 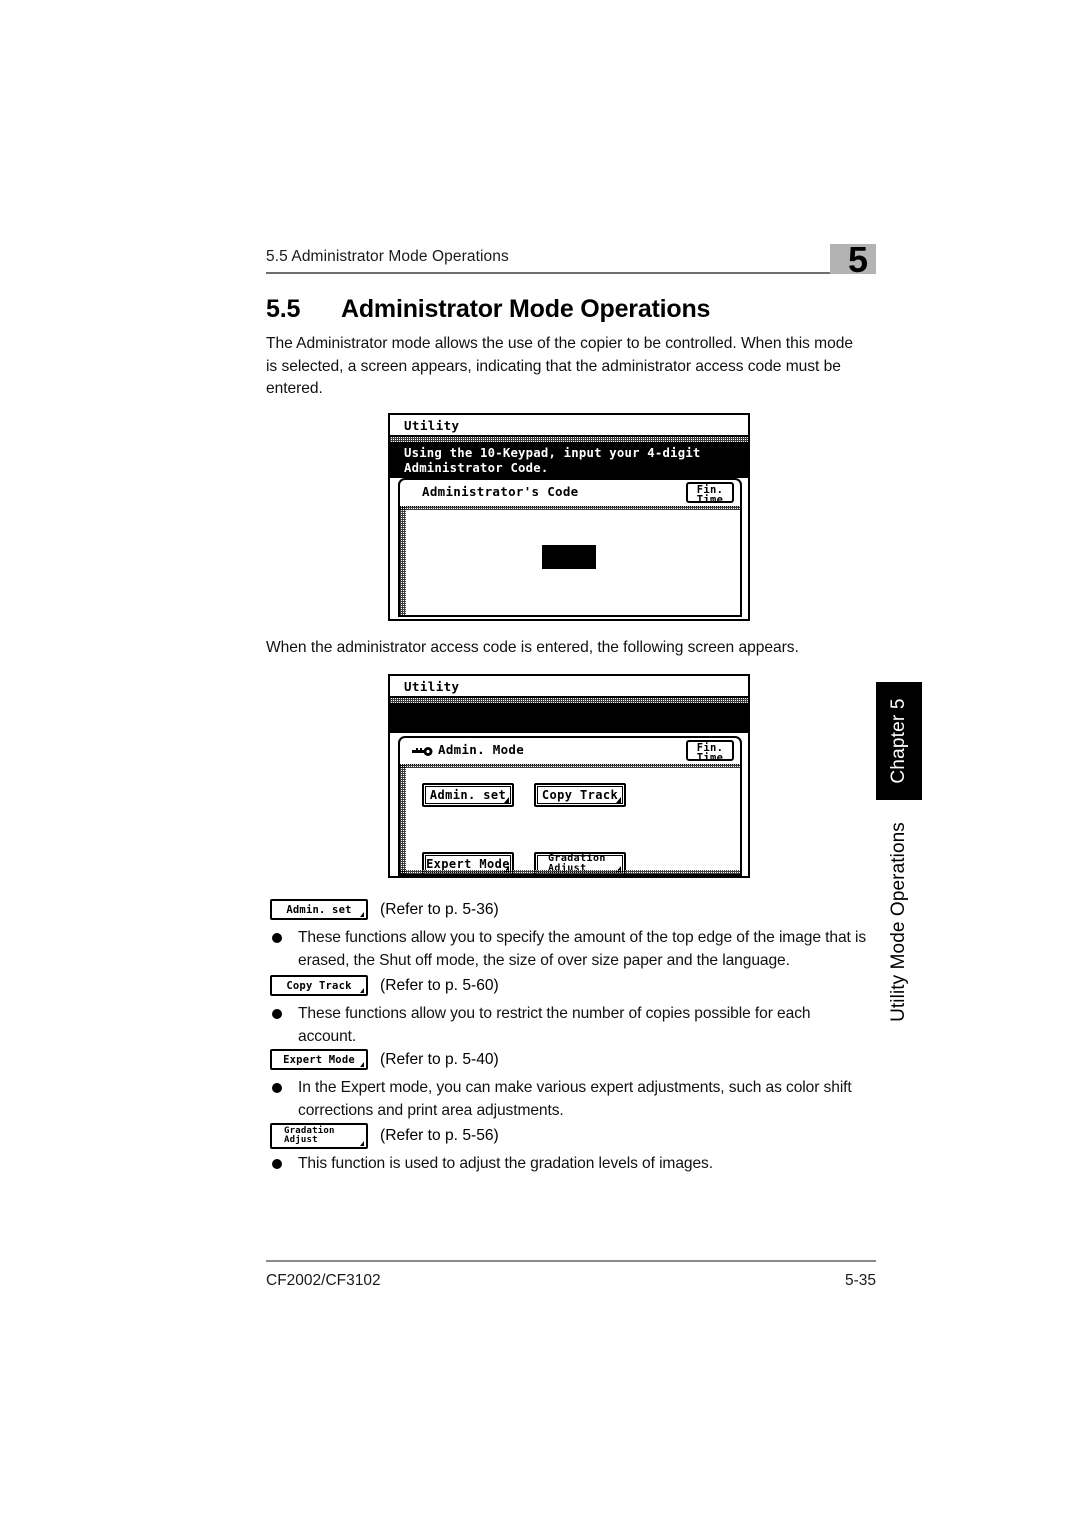 What do you see at coordinates (569, 557) in the screenshot?
I see `code-entry-field` at bounding box center [569, 557].